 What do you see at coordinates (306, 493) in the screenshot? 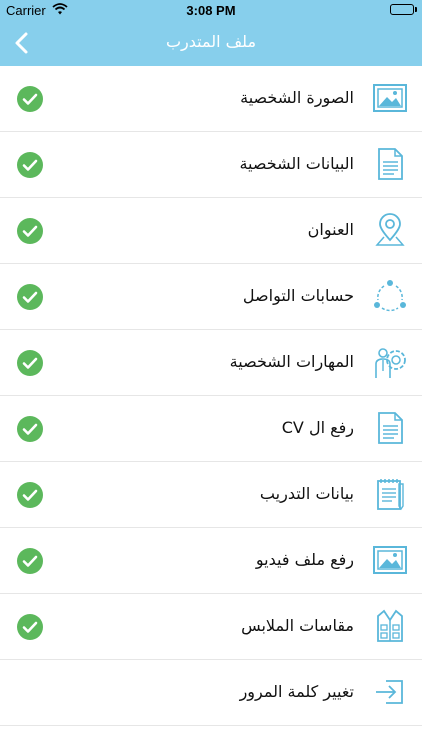
I see `list-item-label: بيانات التدريب` at bounding box center [306, 493].